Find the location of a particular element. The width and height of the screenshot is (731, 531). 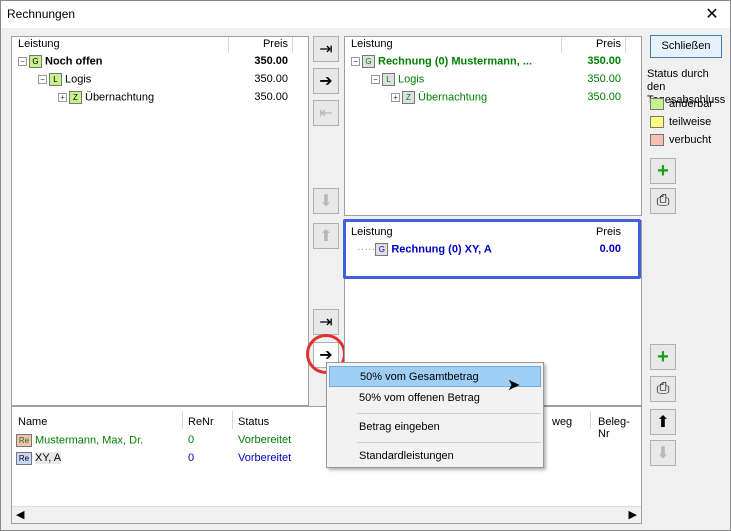

menu-item-standard-services: Standardleistungen is located at coordinates (435, 456).